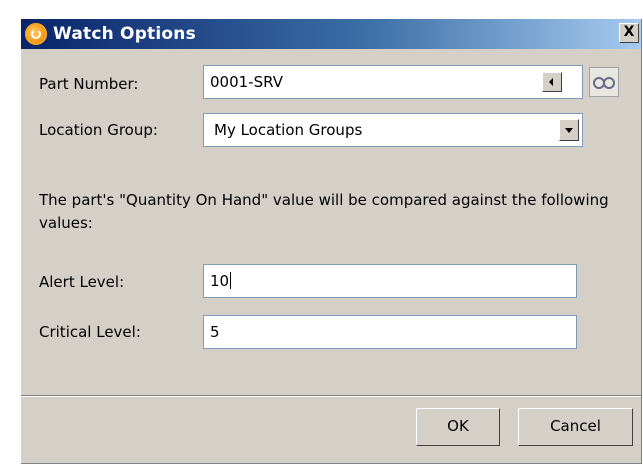 The width and height of the screenshot is (643, 465). Describe the element at coordinates (331, 396) in the screenshot. I see `button-bar-separator` at that location.